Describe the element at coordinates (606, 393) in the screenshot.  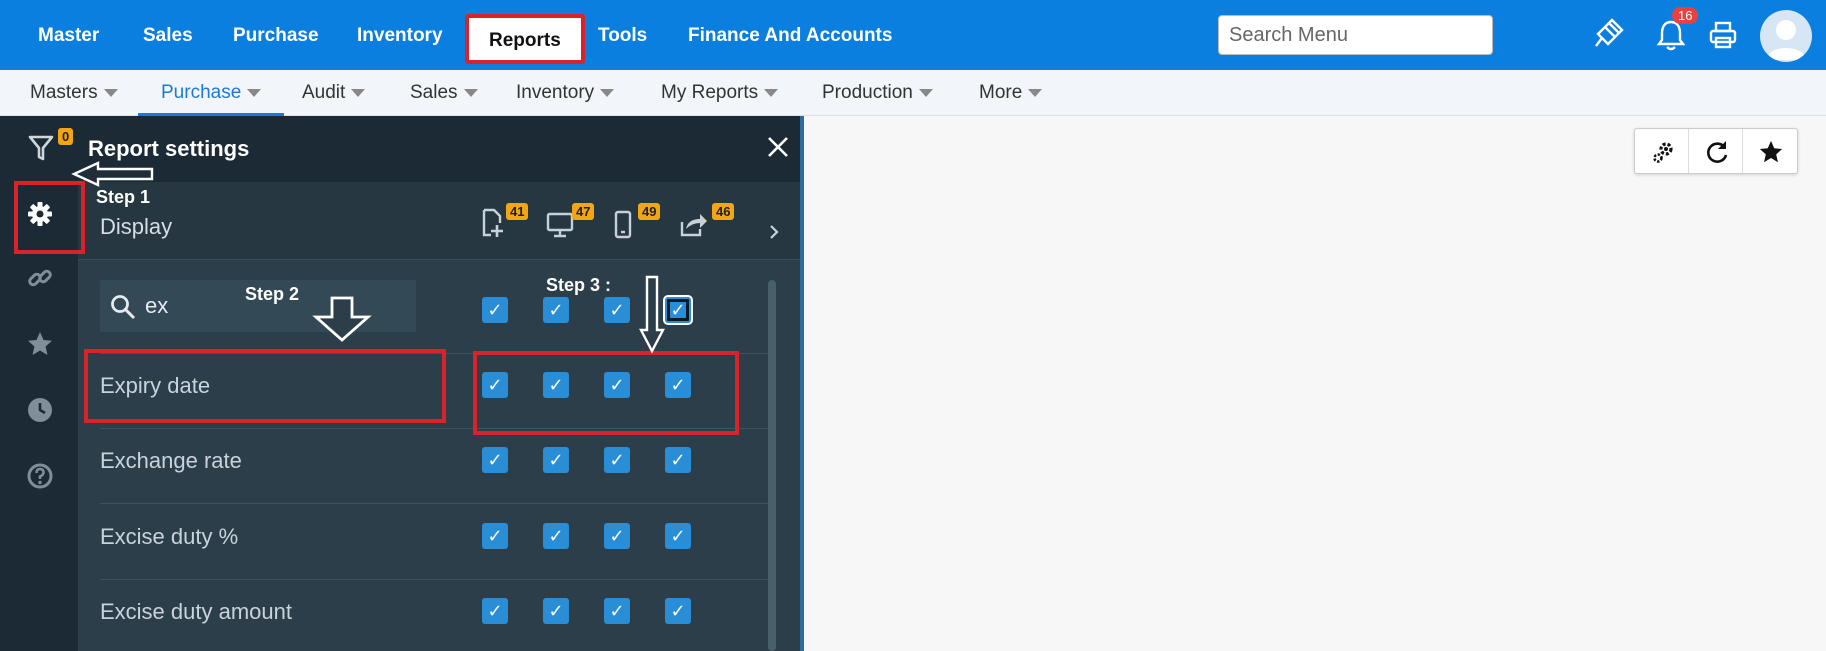
I see `annotation-box-checkboxes` at that location.